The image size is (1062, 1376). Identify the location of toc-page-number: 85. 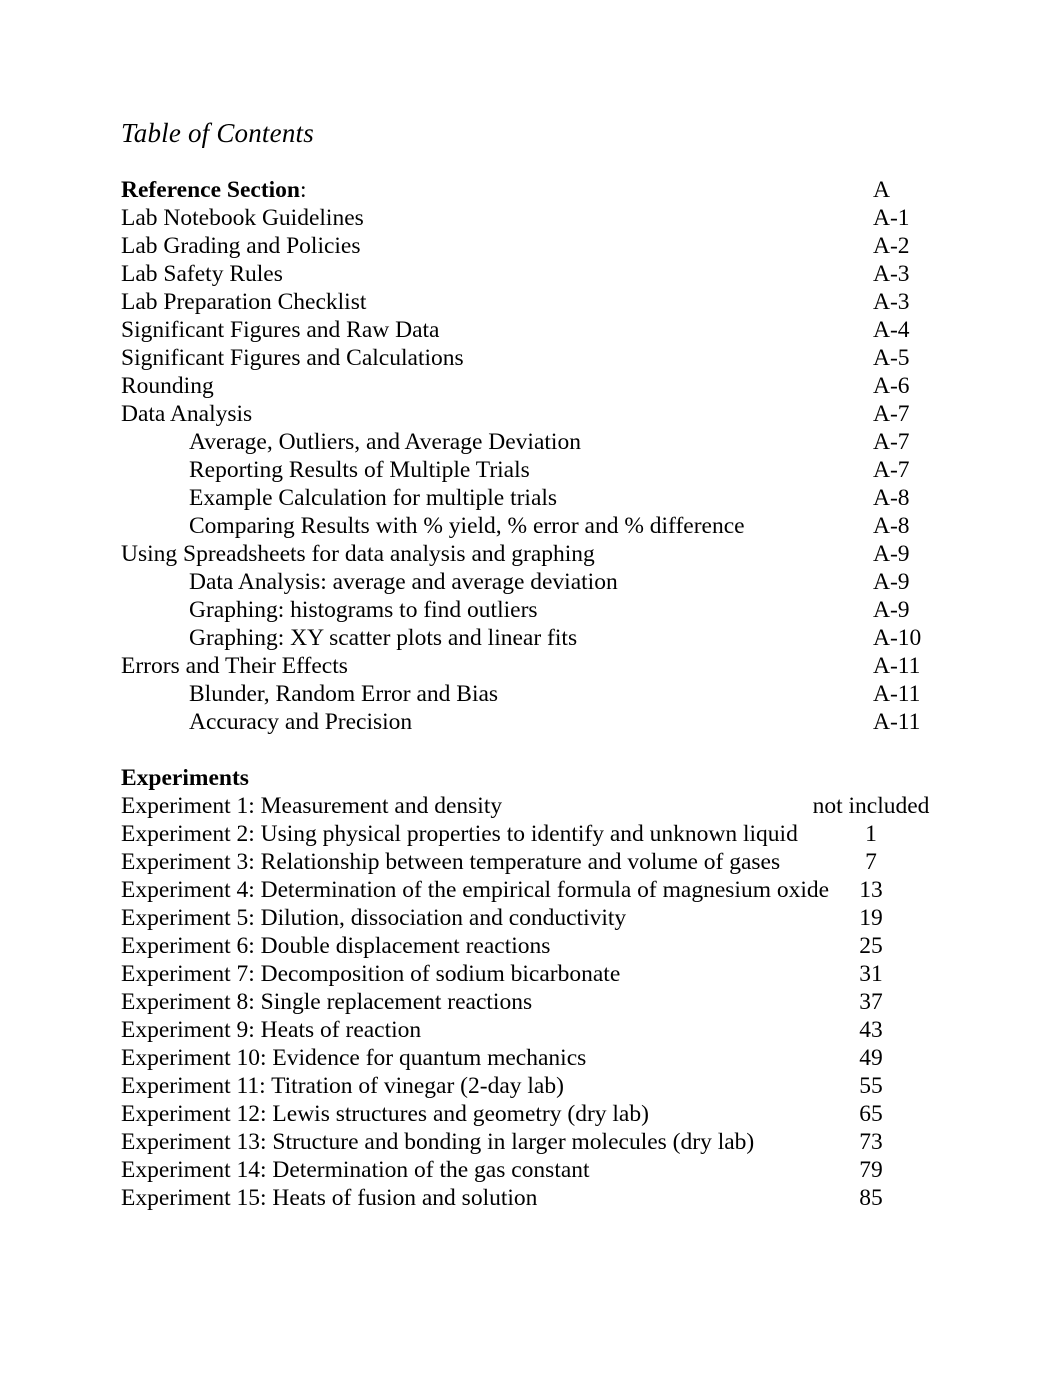
(871, 1198).